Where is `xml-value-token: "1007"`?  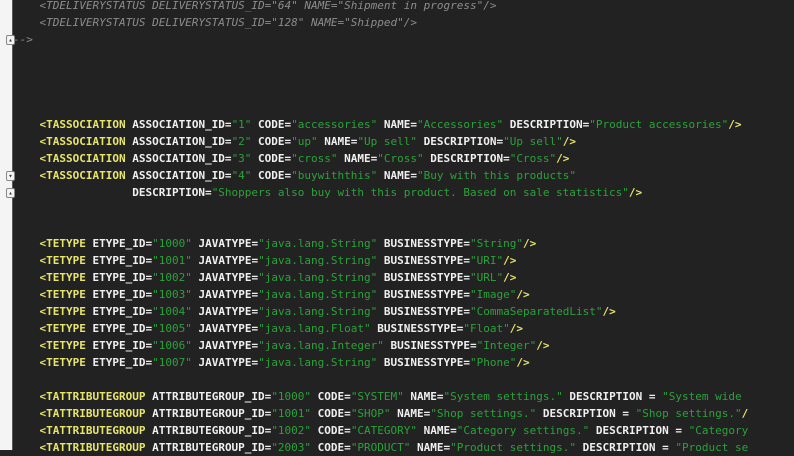 xml-value-token: "1007" is located at coordinates (172, 362).